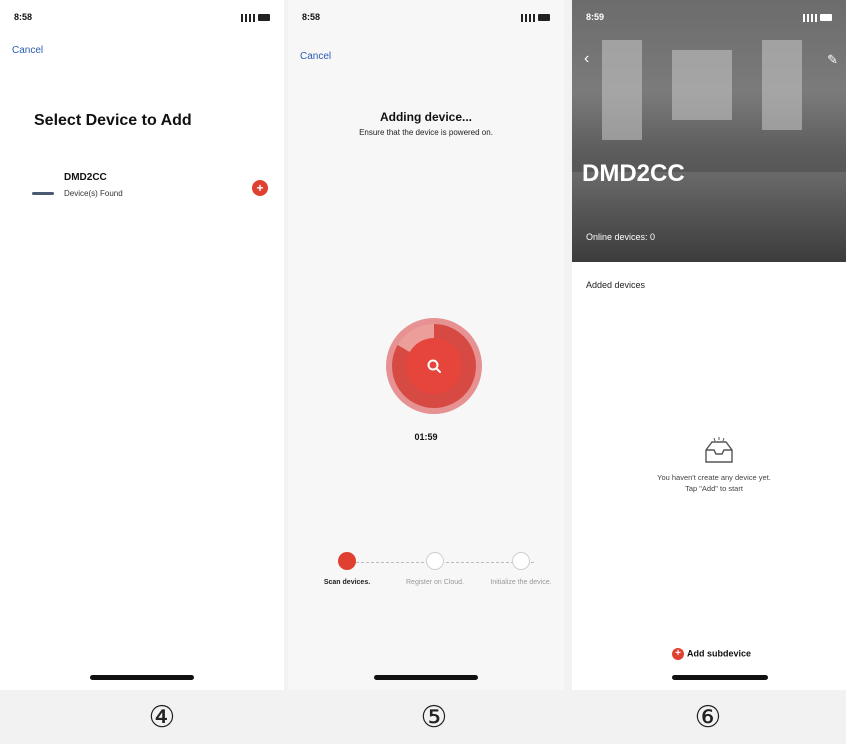 The image size is (846, 744). I want to click on step-label: Register on Cloud., so click(435, 582).